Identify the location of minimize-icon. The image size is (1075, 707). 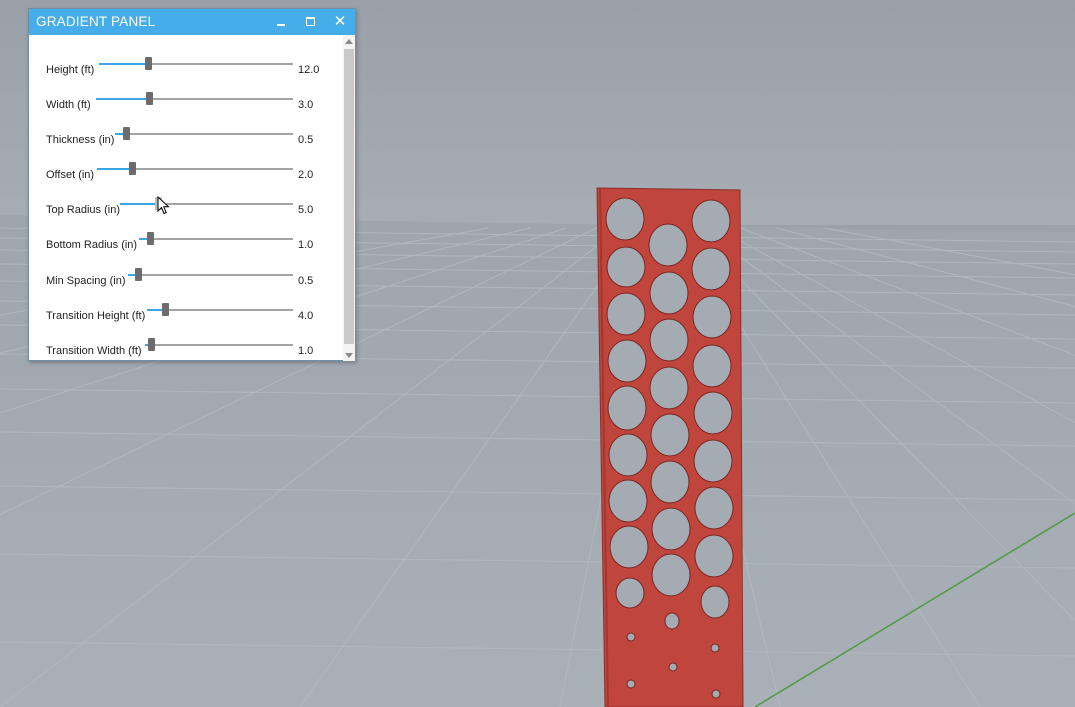
(281, 25).